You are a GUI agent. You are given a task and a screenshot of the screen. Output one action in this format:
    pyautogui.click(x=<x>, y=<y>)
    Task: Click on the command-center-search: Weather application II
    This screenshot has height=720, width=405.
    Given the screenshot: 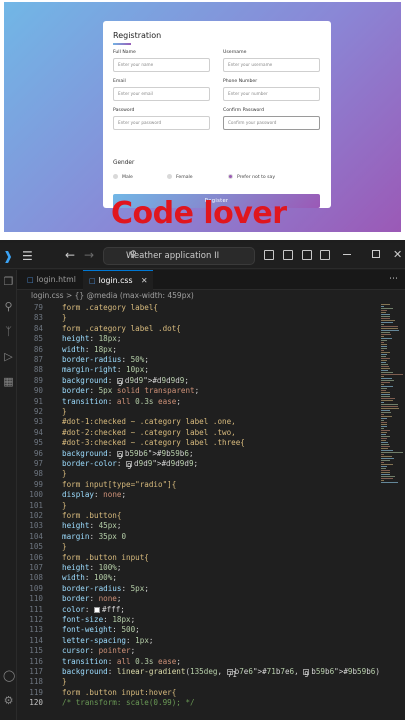 What is the action you would take?
    pyautogui.click(x=179, y=256)
    